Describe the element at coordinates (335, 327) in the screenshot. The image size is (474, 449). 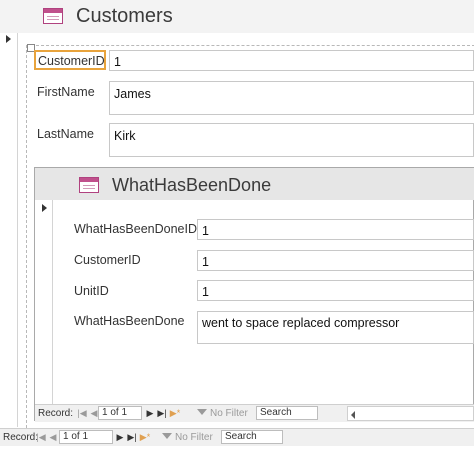
I see `whathasbeendone-field: went to space replaced compressor` at that location.